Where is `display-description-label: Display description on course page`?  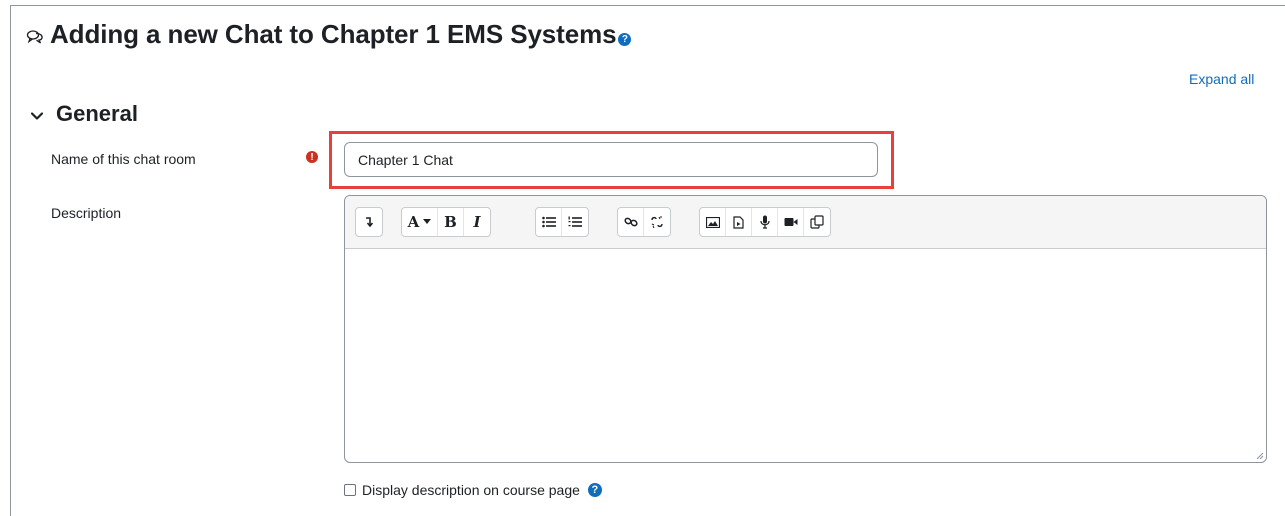
display-description-label: Display description on course page is located at coordinates (471, 490).